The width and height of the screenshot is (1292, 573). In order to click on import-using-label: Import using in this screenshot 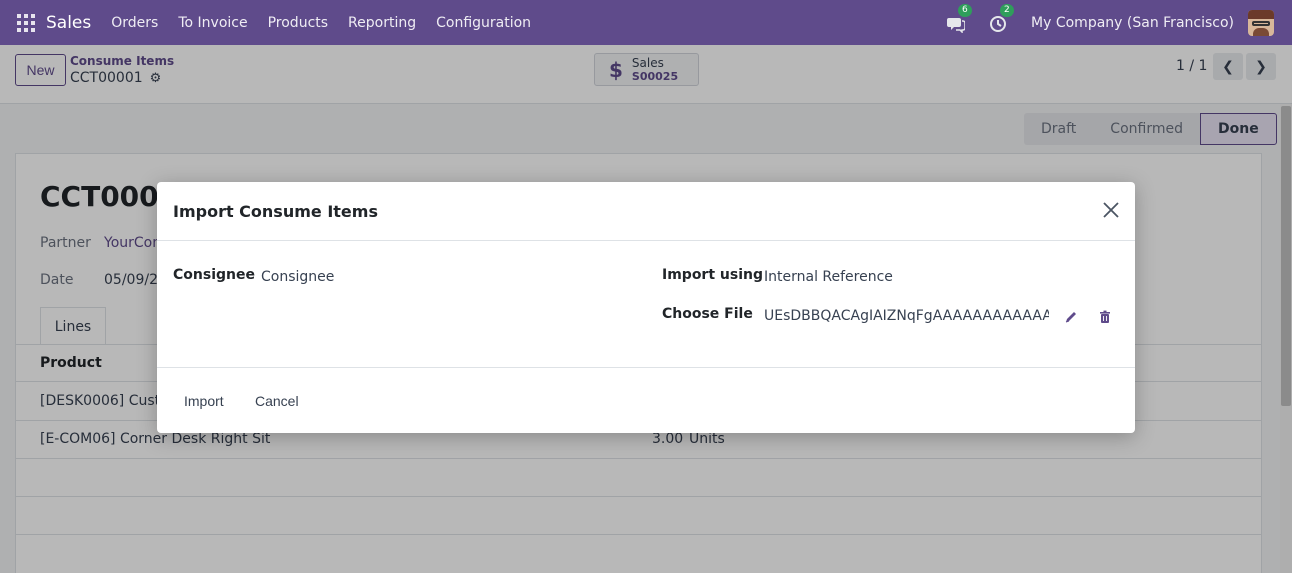, I will do `click(712, 275)`.